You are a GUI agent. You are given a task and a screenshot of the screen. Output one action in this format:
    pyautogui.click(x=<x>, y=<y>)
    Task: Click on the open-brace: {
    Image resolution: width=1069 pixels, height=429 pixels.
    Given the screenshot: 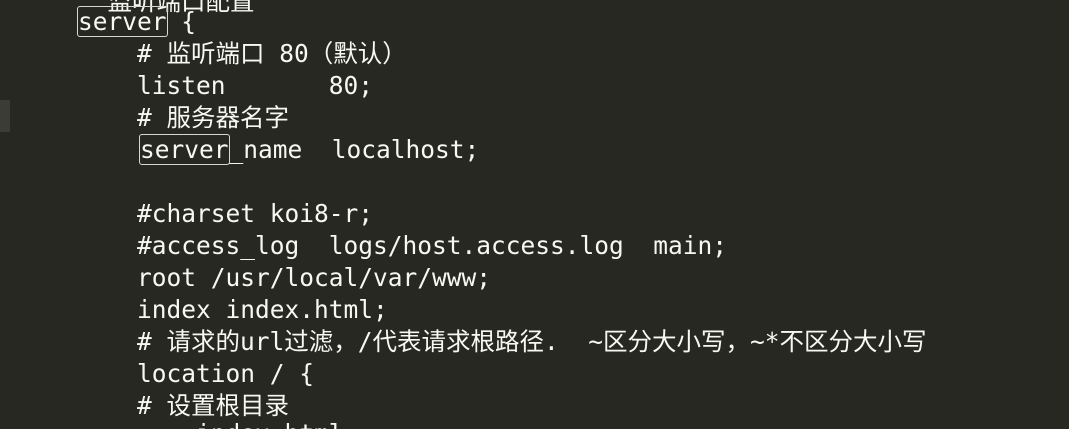 What is the action you would take?
    pyautogui.click(x=181, y=21)
    